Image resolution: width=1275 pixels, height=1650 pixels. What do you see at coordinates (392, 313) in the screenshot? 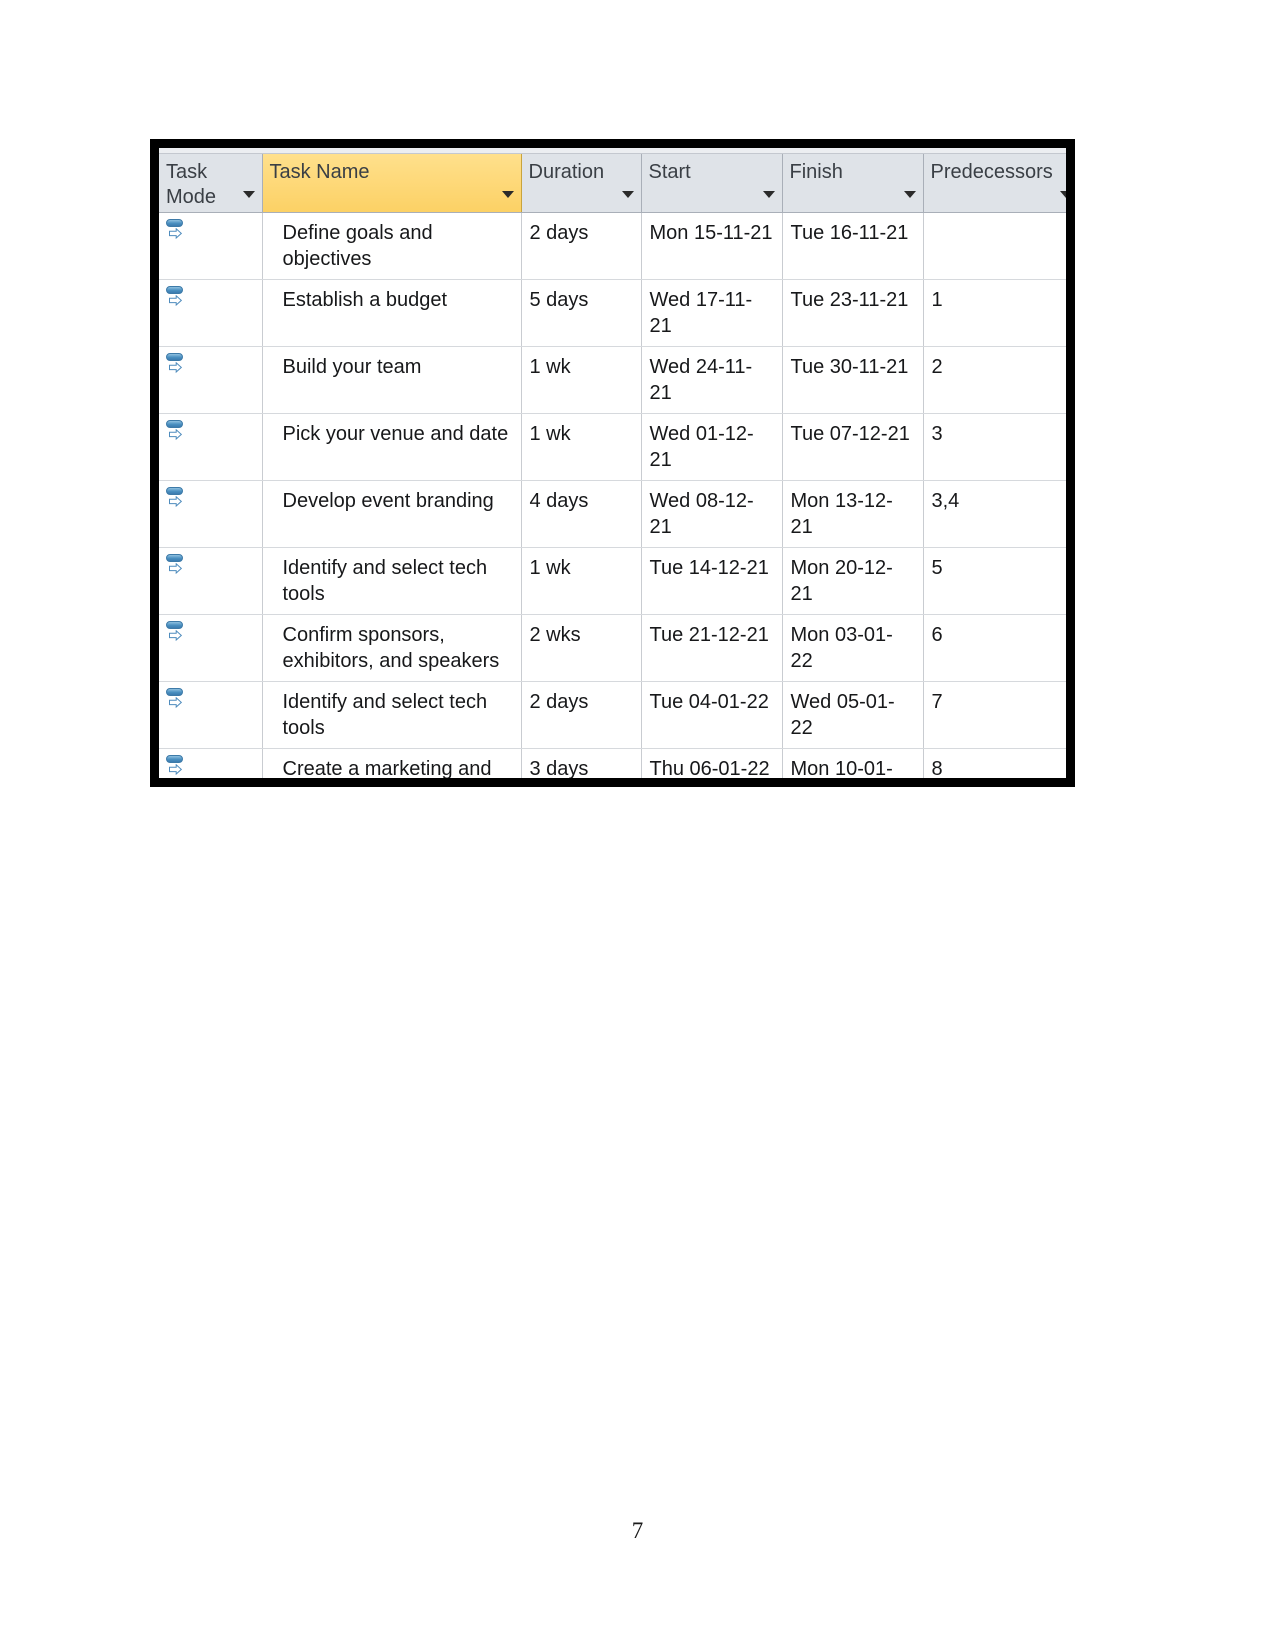
I see `cell-task-name: Establish a budget` at bounding box center [392, 313].